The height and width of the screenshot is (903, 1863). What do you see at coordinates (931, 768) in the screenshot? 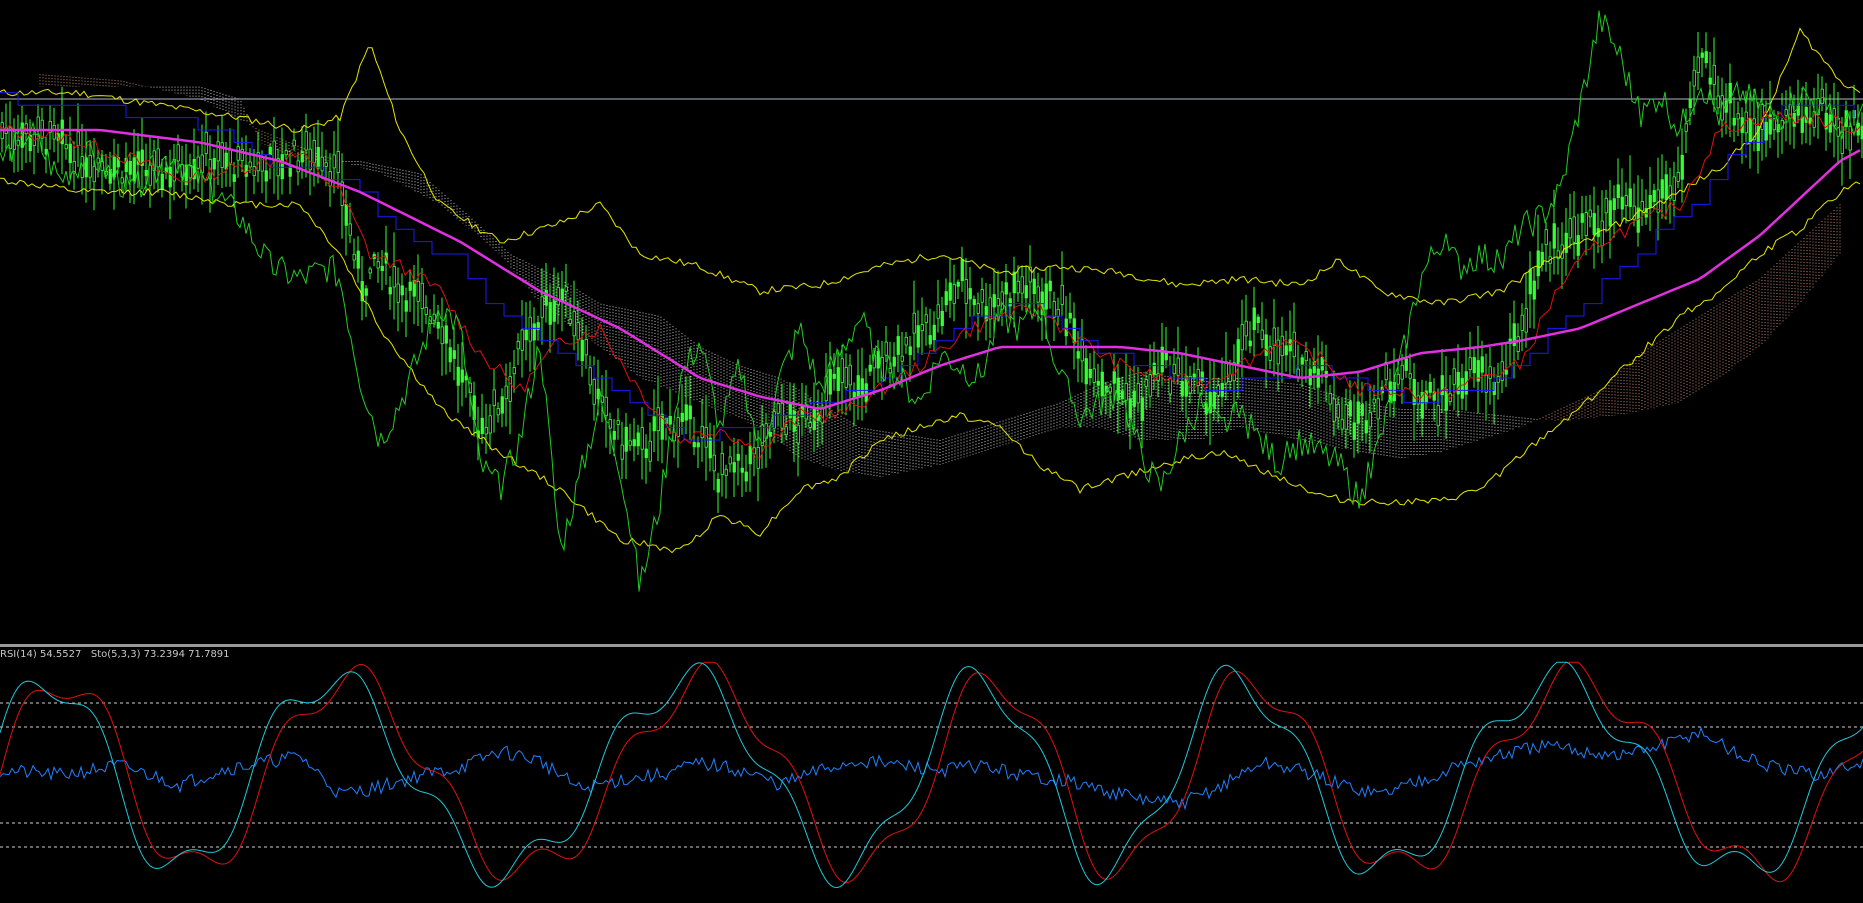
I see `rsi-line` at bounding box center [931, 768].